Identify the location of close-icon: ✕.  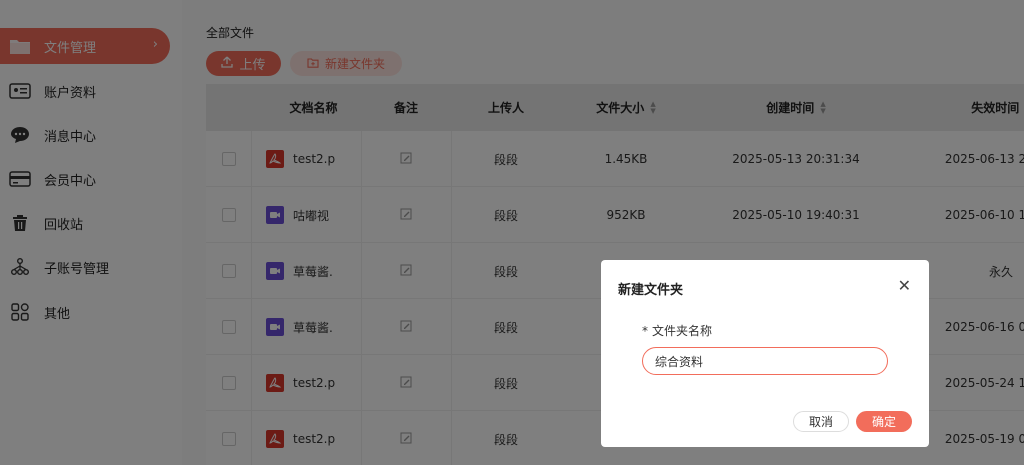
(904, 285).